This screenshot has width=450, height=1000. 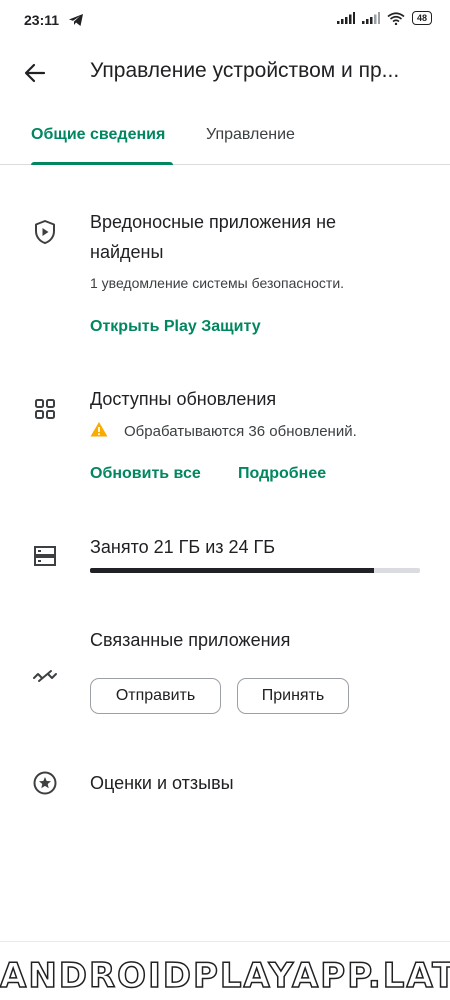 I want to click on warning-icon, so click(x=99, y=429).